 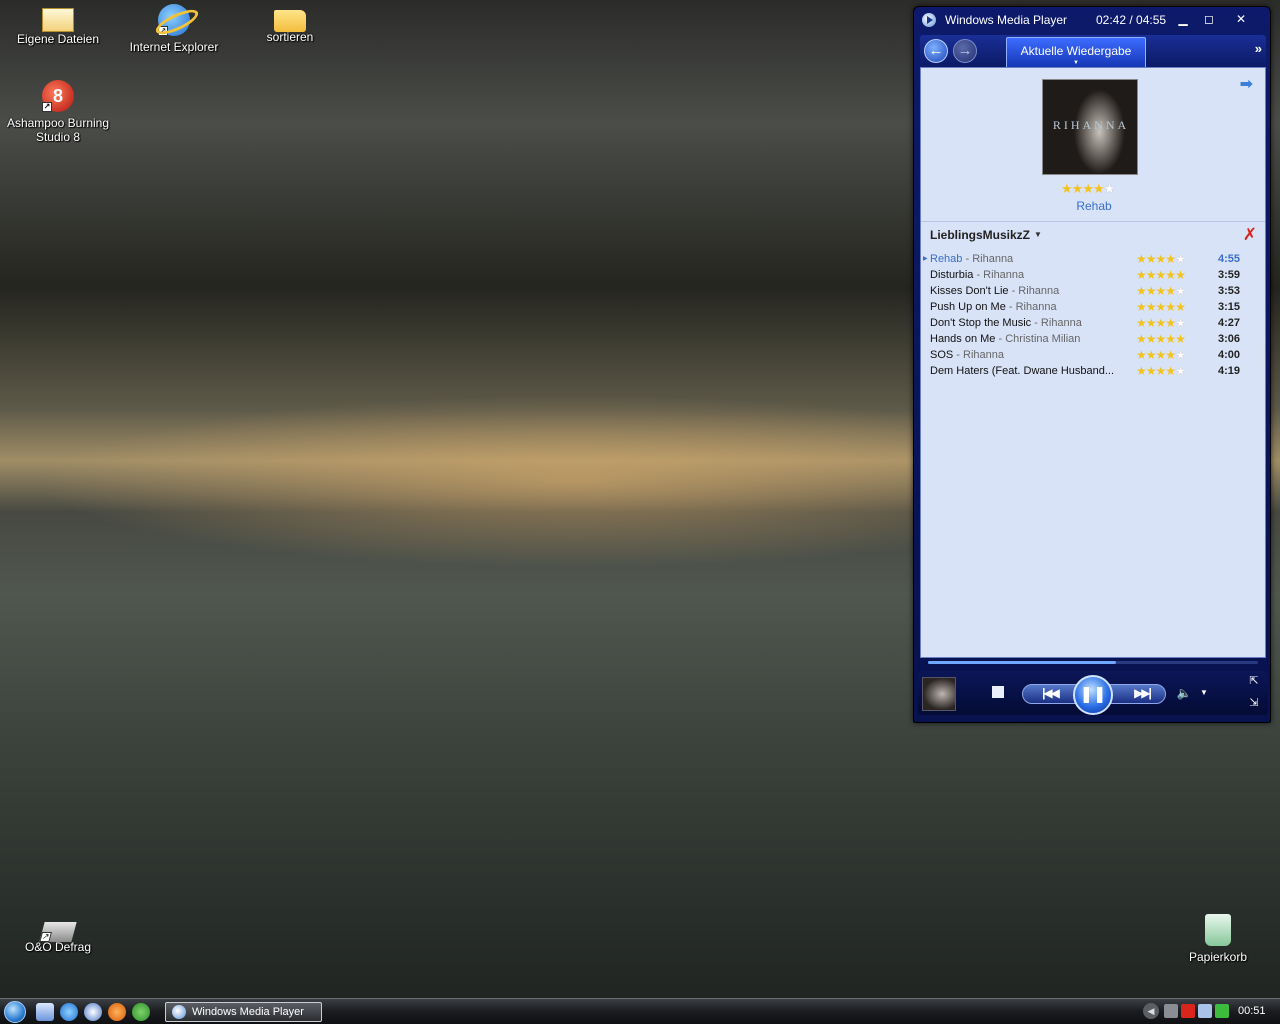 What do you see at coordinates (1093, 695) in the screenshot?
I see `pause-button: ❚❚` at bounding box center [1093, 695].